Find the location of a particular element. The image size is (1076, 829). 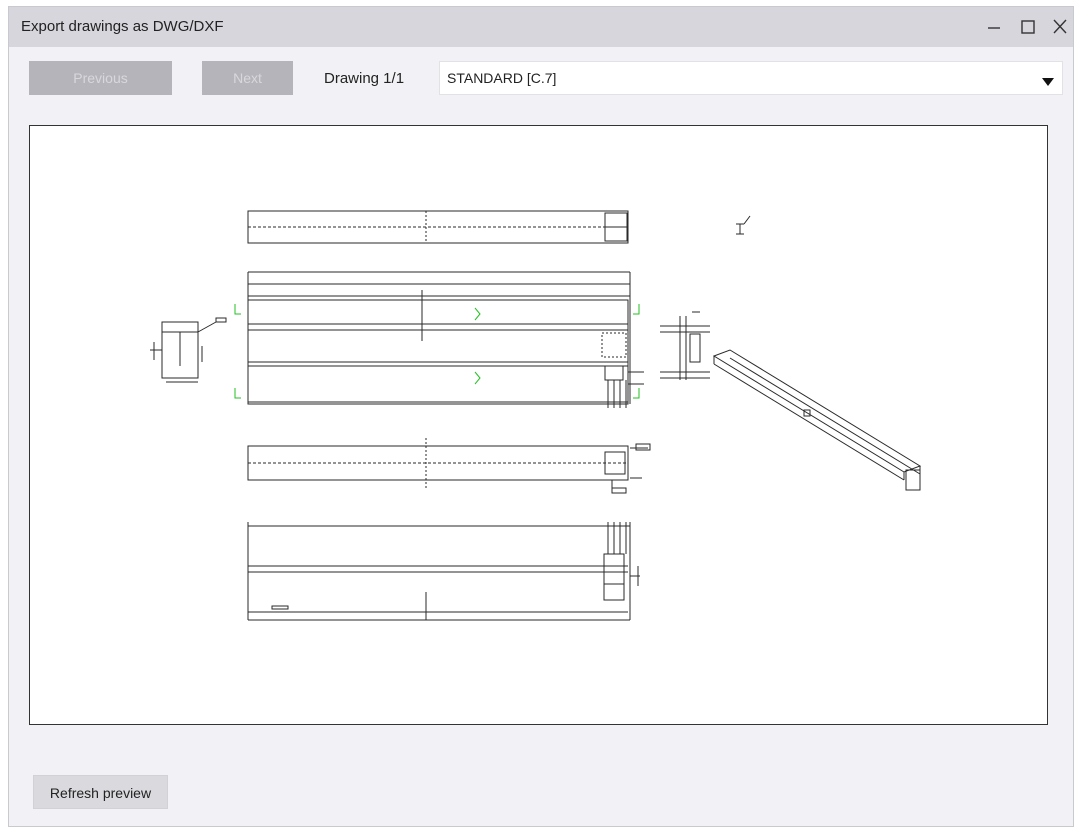

close-icon is located at coordinates (1060, 27).